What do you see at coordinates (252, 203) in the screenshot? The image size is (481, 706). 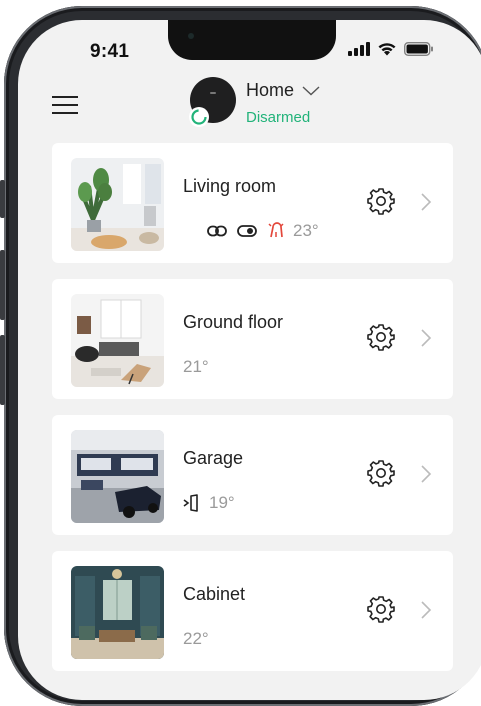 I see `room-card-living-room: Living room 23°` at bounding box center [252, 203].